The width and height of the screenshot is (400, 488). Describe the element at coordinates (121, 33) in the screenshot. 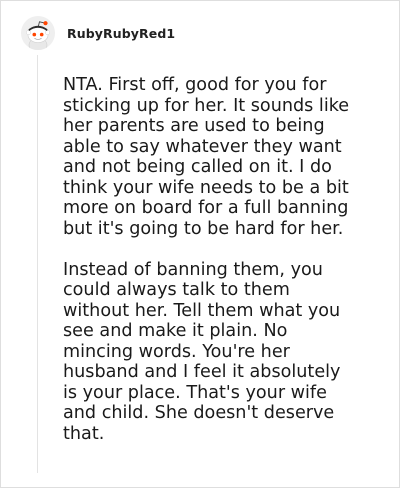

I see `comment-username: RubyRubyRed1` at that location.